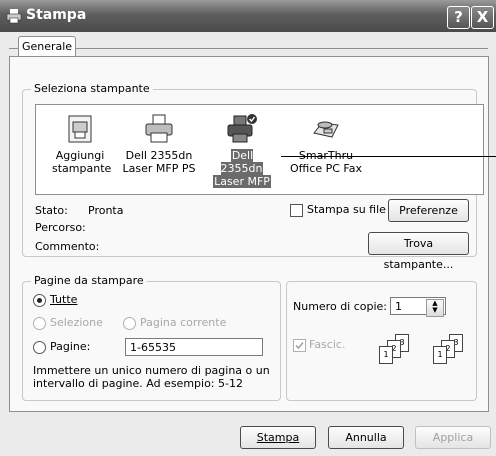  I want to click on apply-button: Applica, so click(453, 437).